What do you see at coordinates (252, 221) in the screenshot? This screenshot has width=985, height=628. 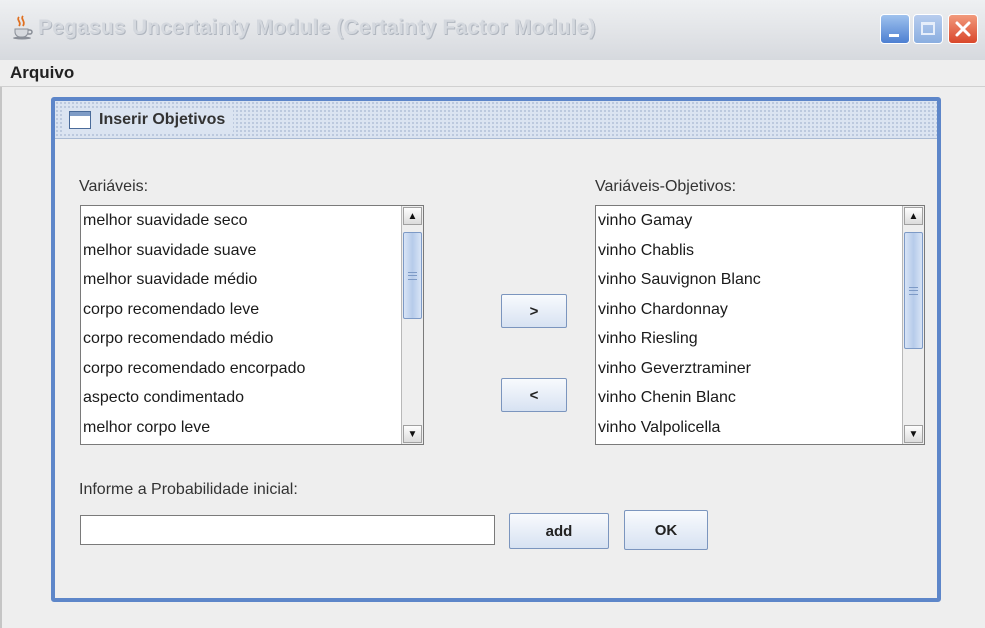 I see `list-item: melhor suavidade seco` at bounding box center [252, 221].